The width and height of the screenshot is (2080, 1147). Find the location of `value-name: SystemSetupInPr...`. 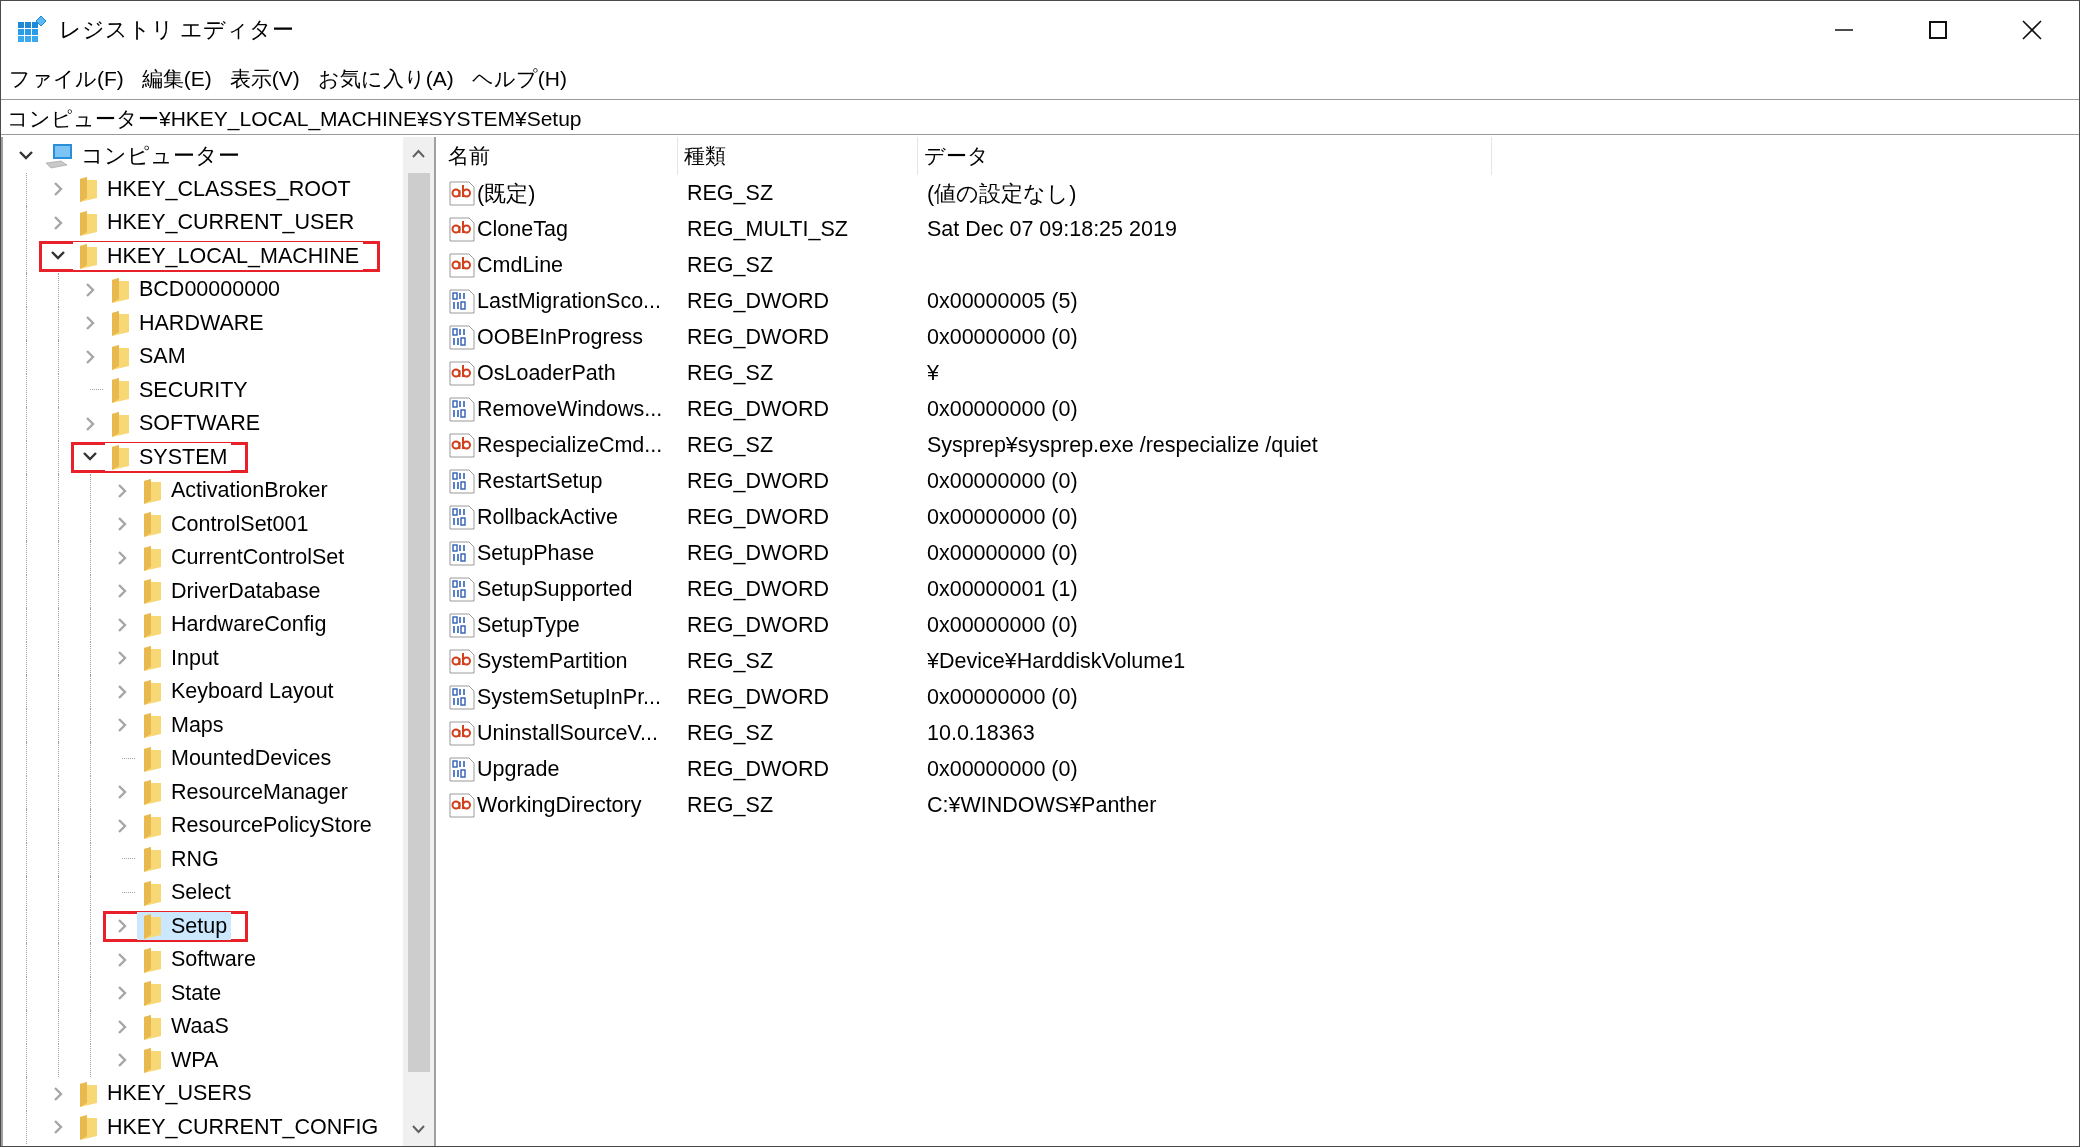

value-name: SystemSetupInPr... is located at coordinates (569, 697).